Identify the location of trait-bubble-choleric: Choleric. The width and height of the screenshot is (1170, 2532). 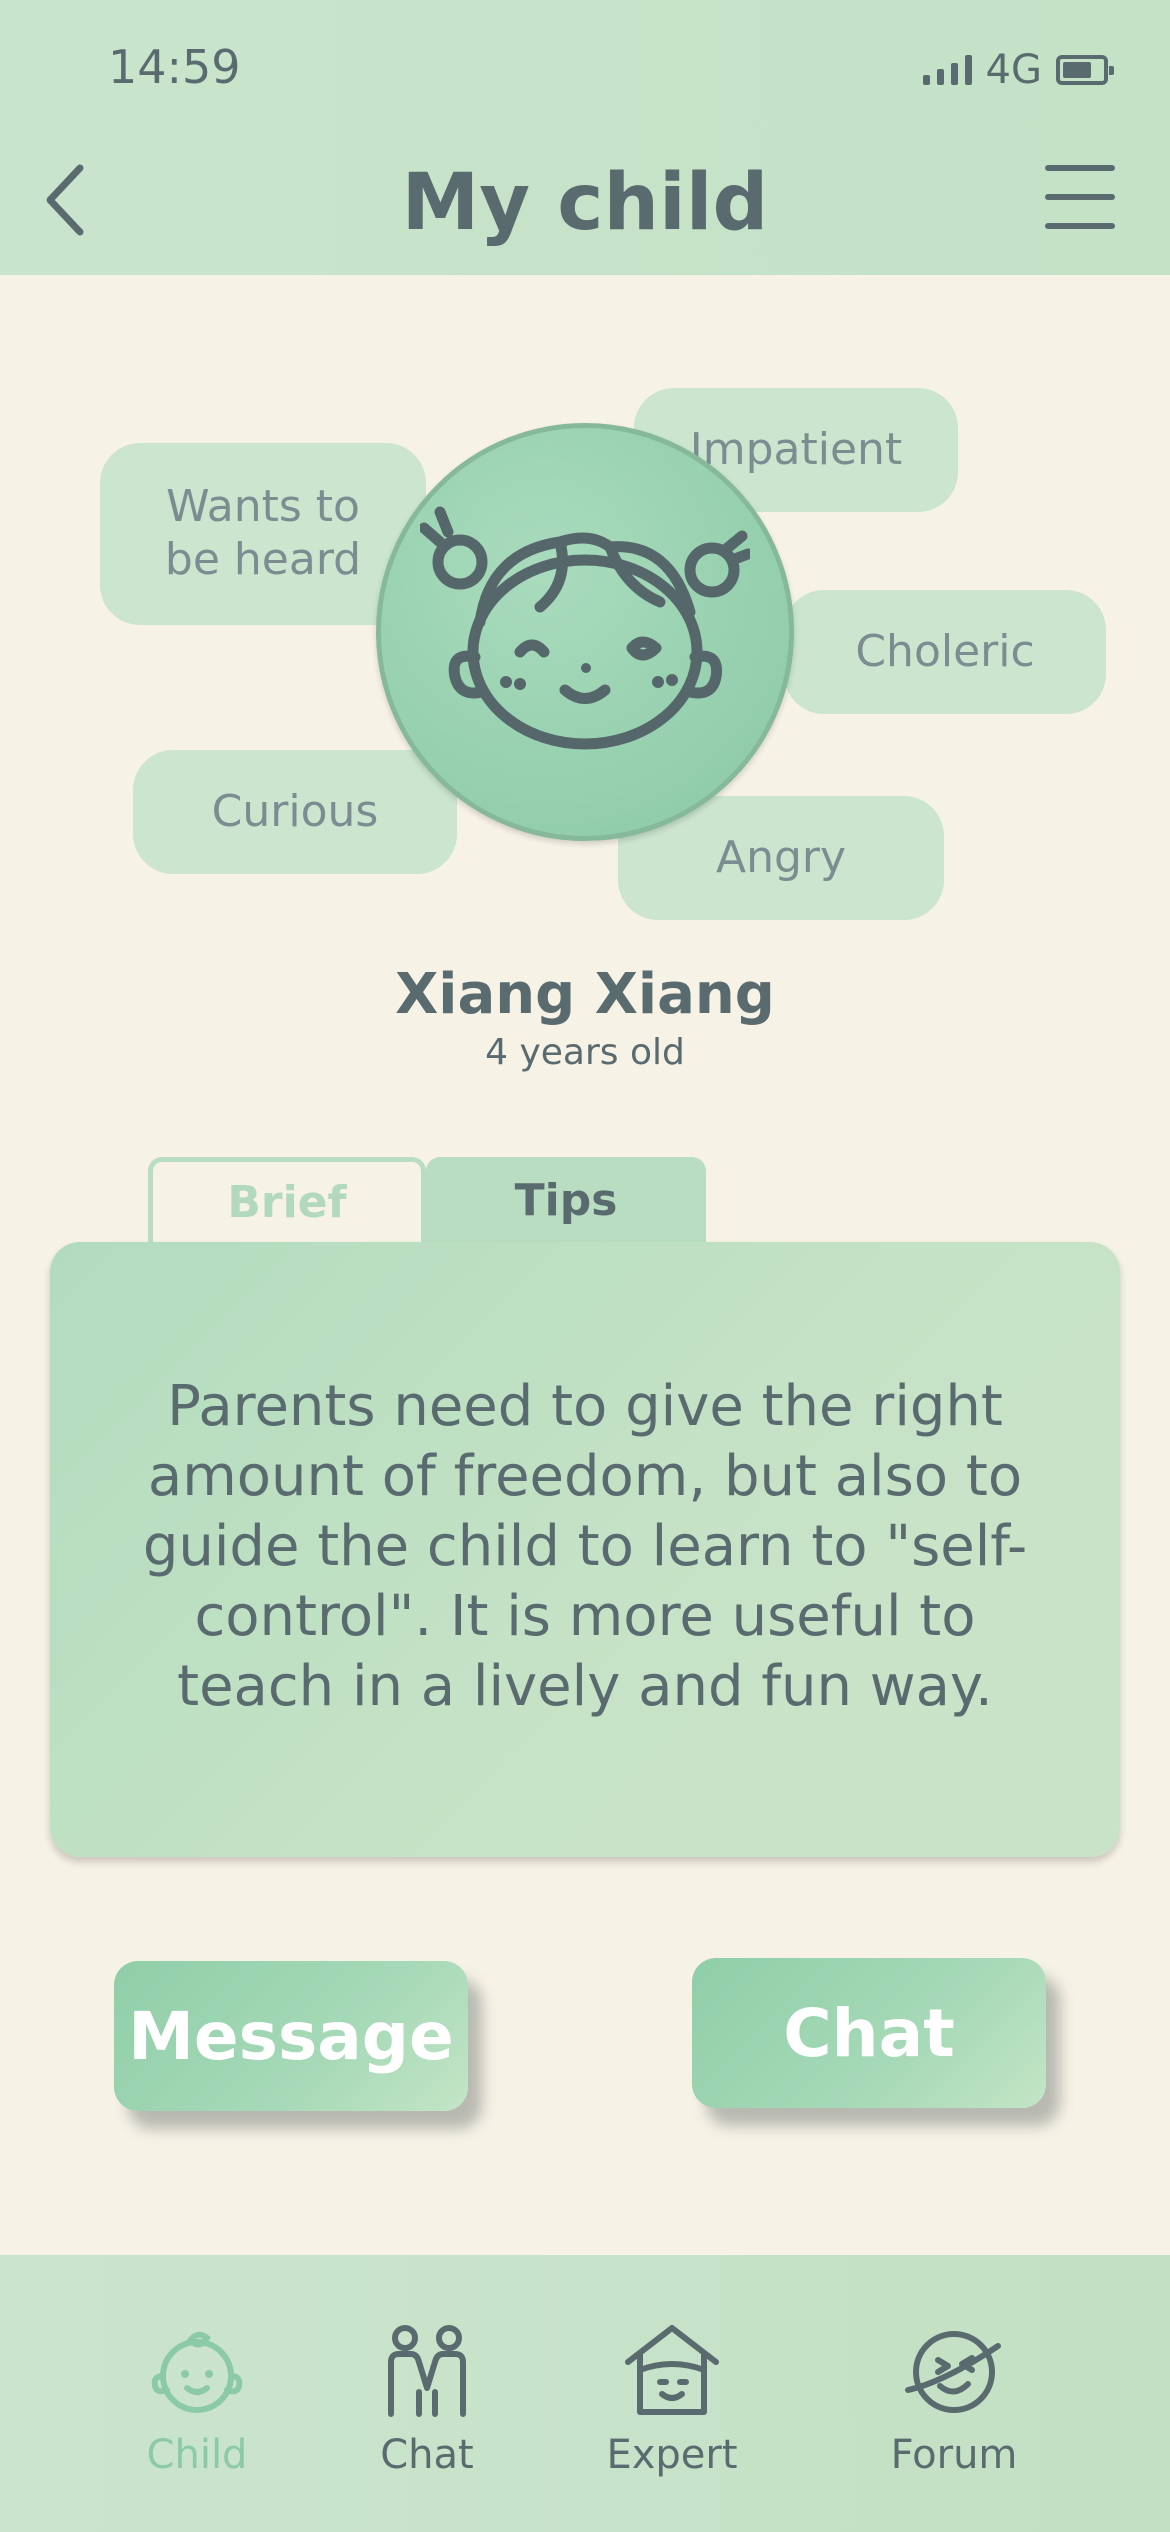
(945, 652).